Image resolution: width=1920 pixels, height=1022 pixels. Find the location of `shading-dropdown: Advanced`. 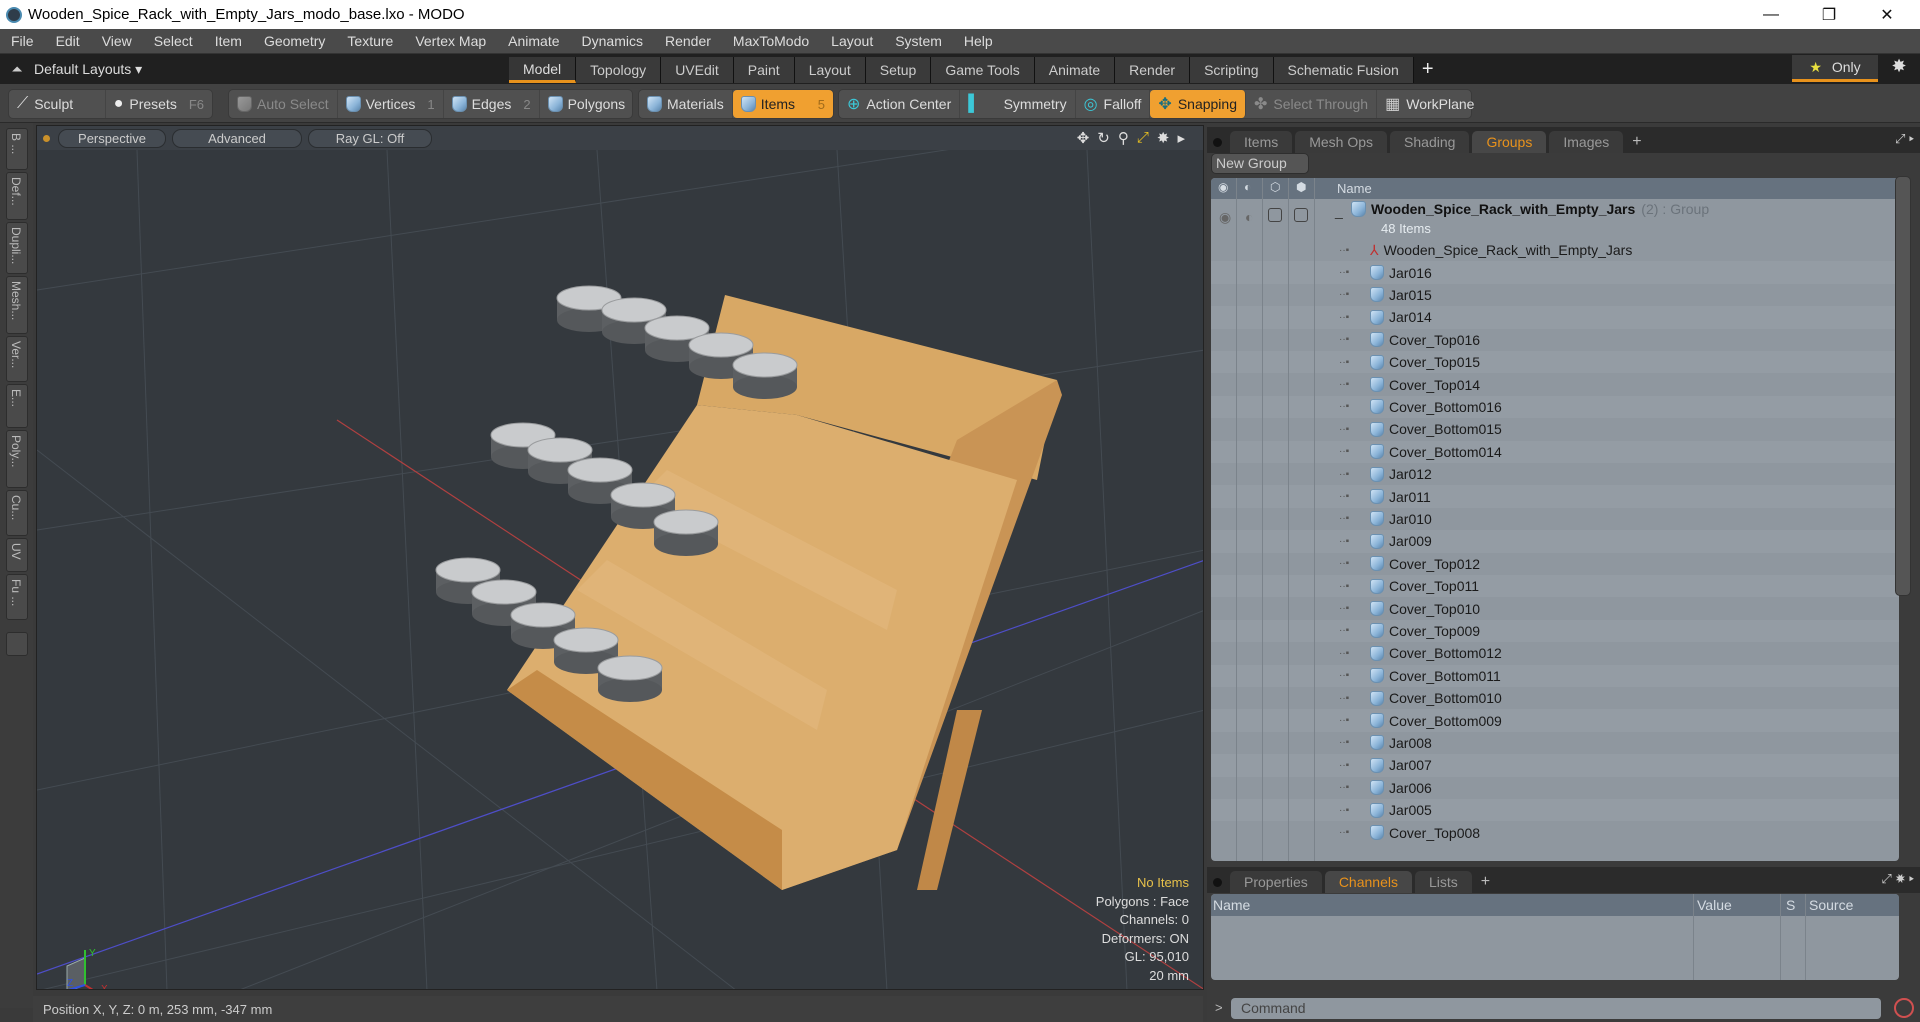

shading-dropdown: Advanced is located at coordinates (237, 138).